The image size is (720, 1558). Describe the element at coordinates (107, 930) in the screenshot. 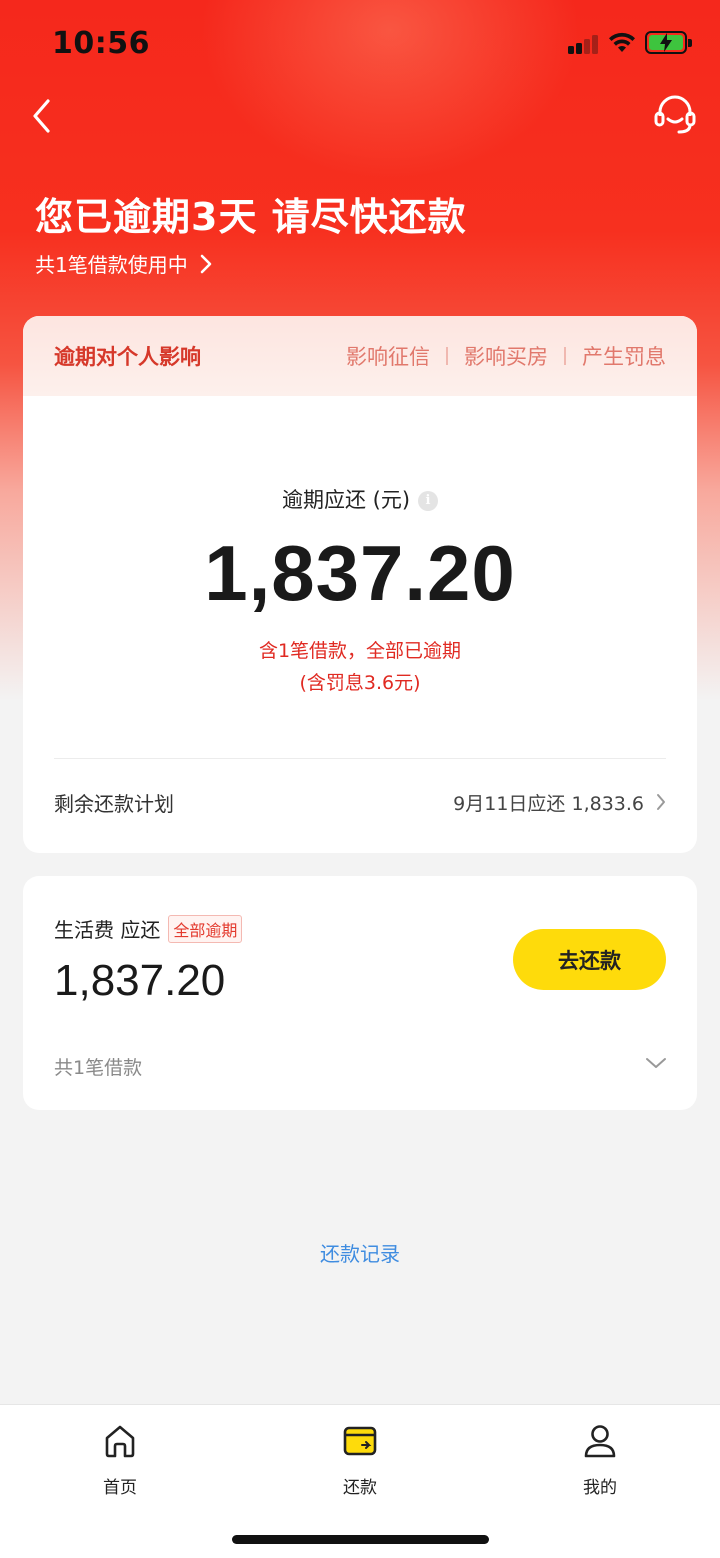

I see `loan-title-text: 生活费 应还` at that location.